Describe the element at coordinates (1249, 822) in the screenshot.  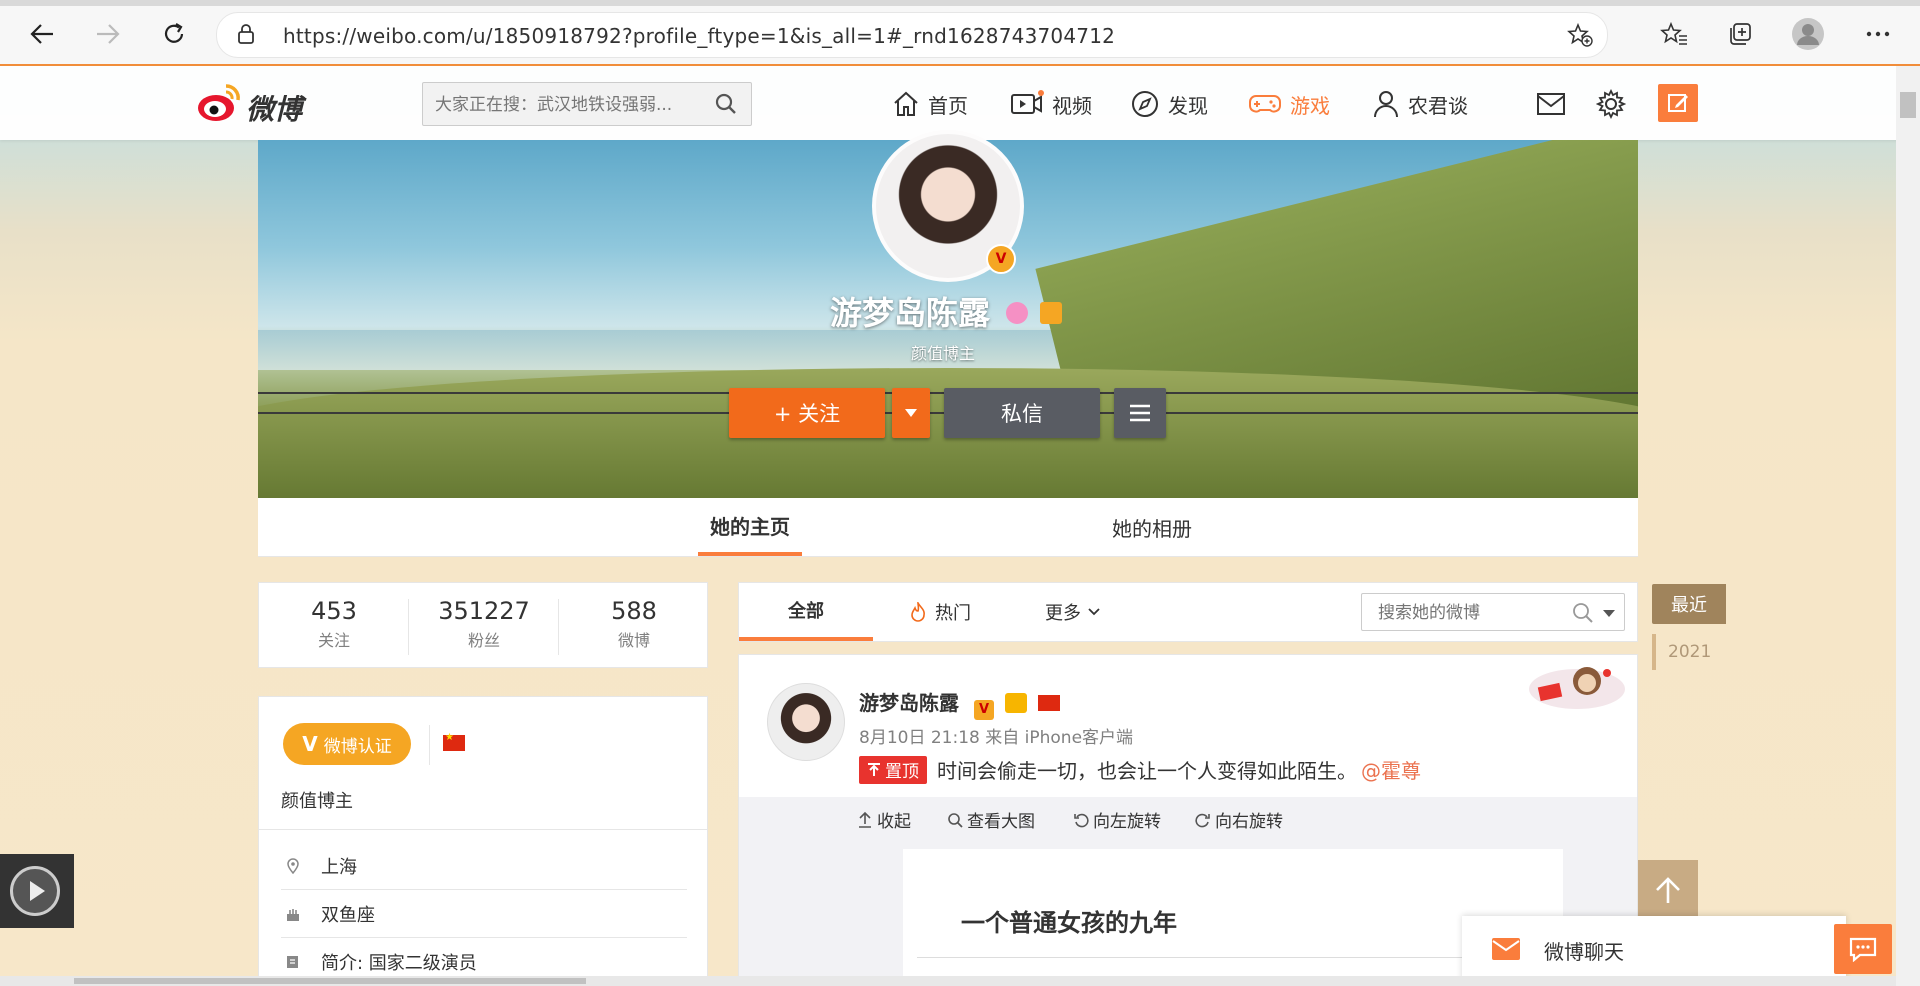
I see `rotate-right-label: 向右旋转` at that location.